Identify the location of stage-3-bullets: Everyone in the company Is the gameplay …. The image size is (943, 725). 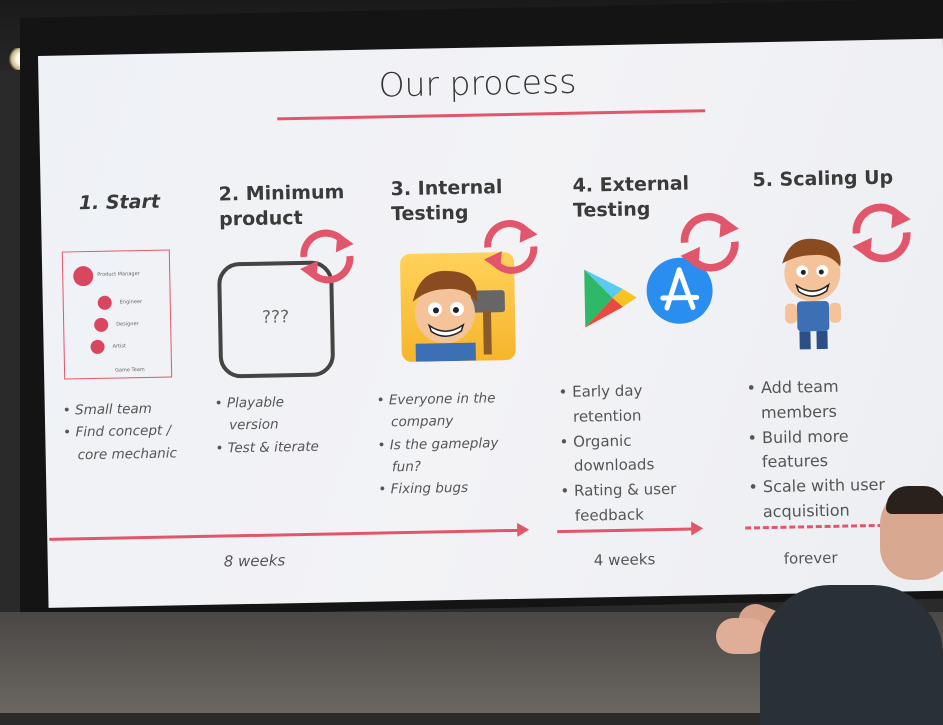
(447, 444).